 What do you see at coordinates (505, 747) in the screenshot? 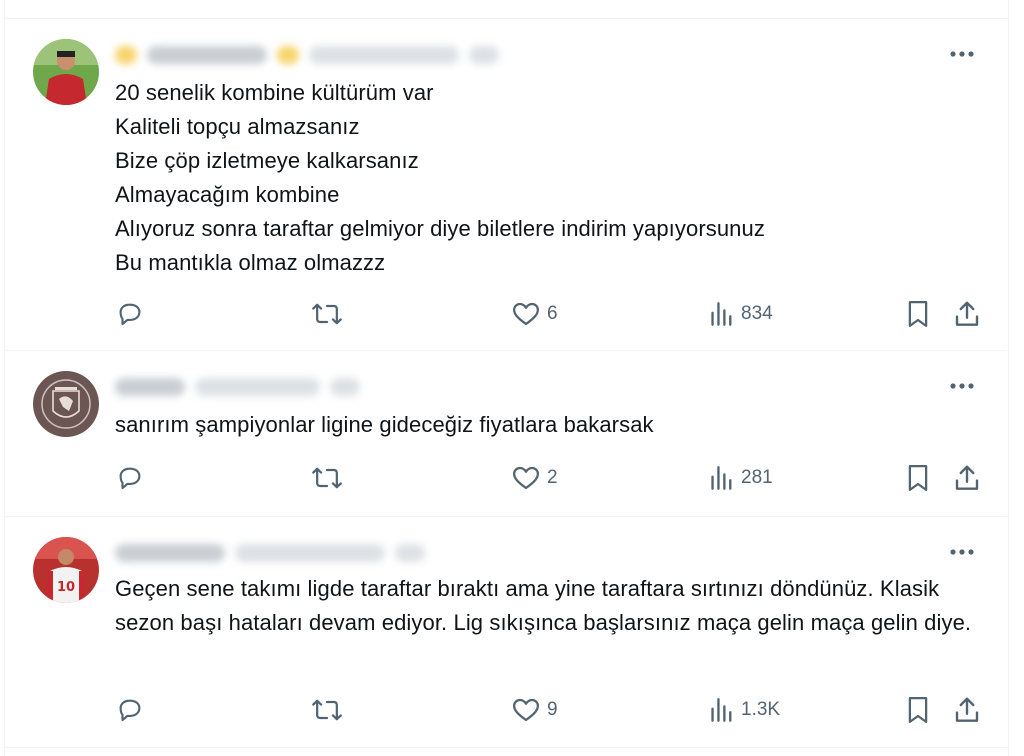
I see `divider` at bounding box center [505, 747].